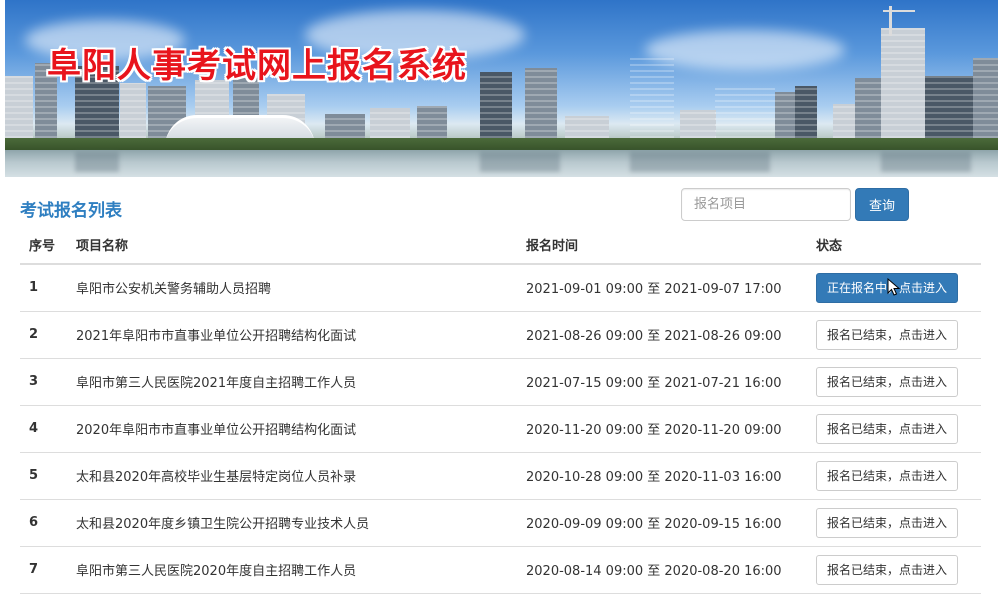 The image size is (1000, 596). What do you see at coordinates (662, 382) in the screenshot?
I see `registration-time: 2021-07-15 09:00 至 2021-07-21 16:00` at bounding box center [662, 382].